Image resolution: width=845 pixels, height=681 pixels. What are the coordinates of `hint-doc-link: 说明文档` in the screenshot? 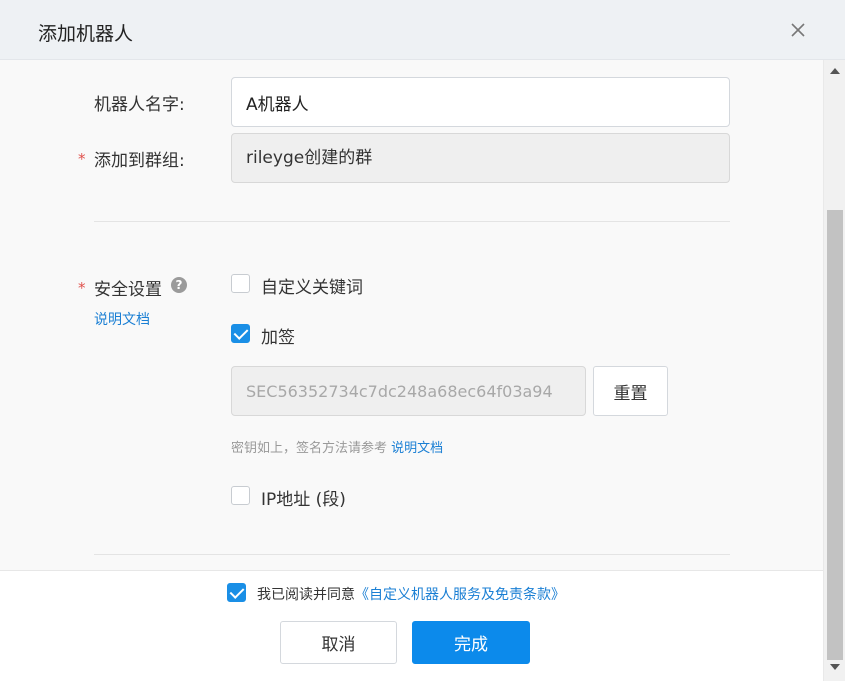 It's located at (417, 448).